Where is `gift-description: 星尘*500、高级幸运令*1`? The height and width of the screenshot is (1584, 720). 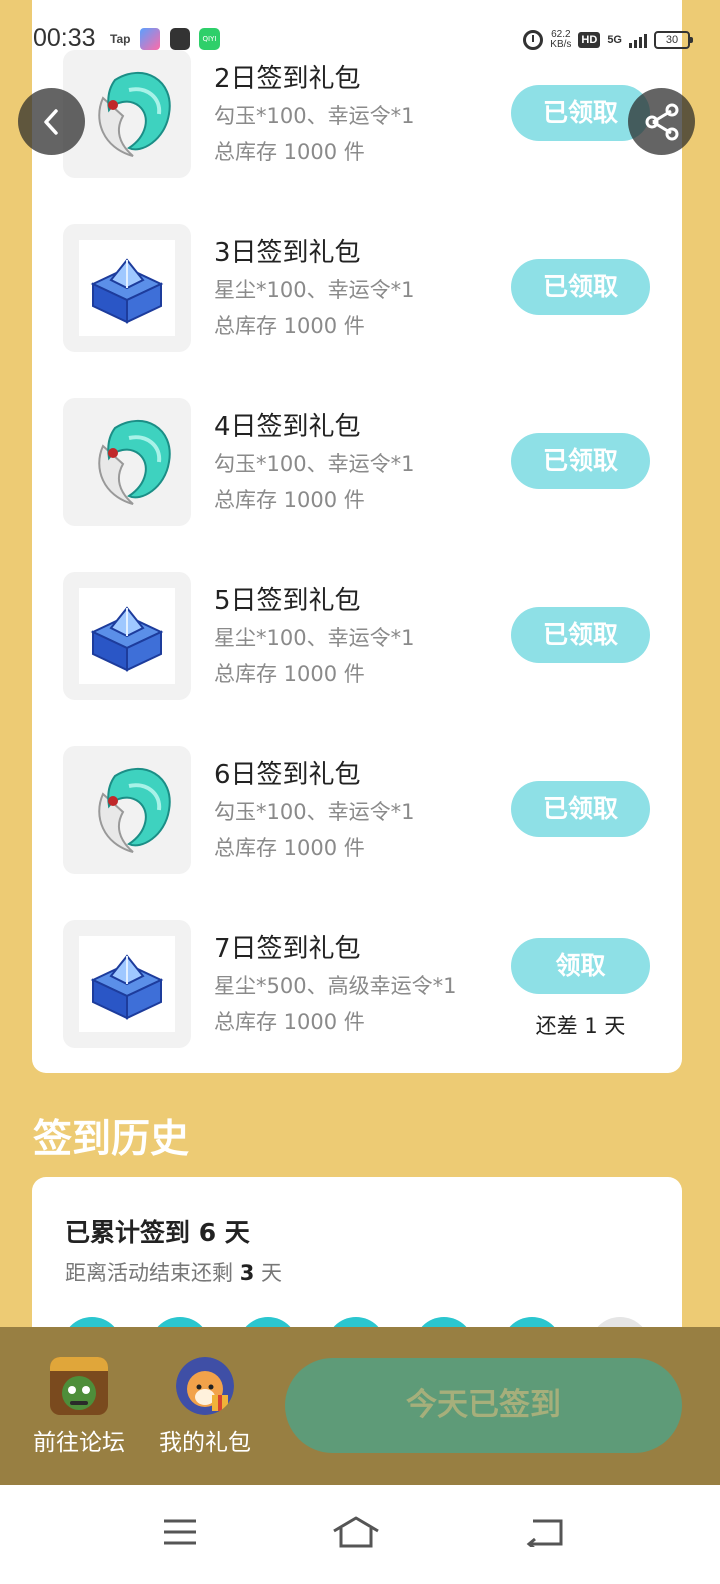
gift-description: 星尘*500、高级幸运令*1 is located at coordinates (335, 986).